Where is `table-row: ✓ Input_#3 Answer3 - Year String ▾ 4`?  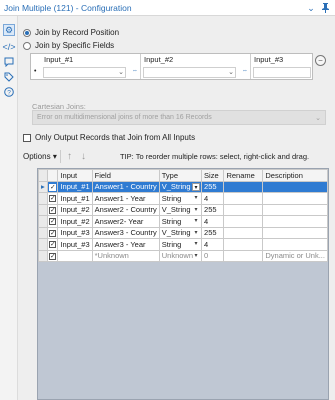 table-row: ✓ Input_#3 Answer3 - Year String ▾ 4 is located at coordinates (183, 244).